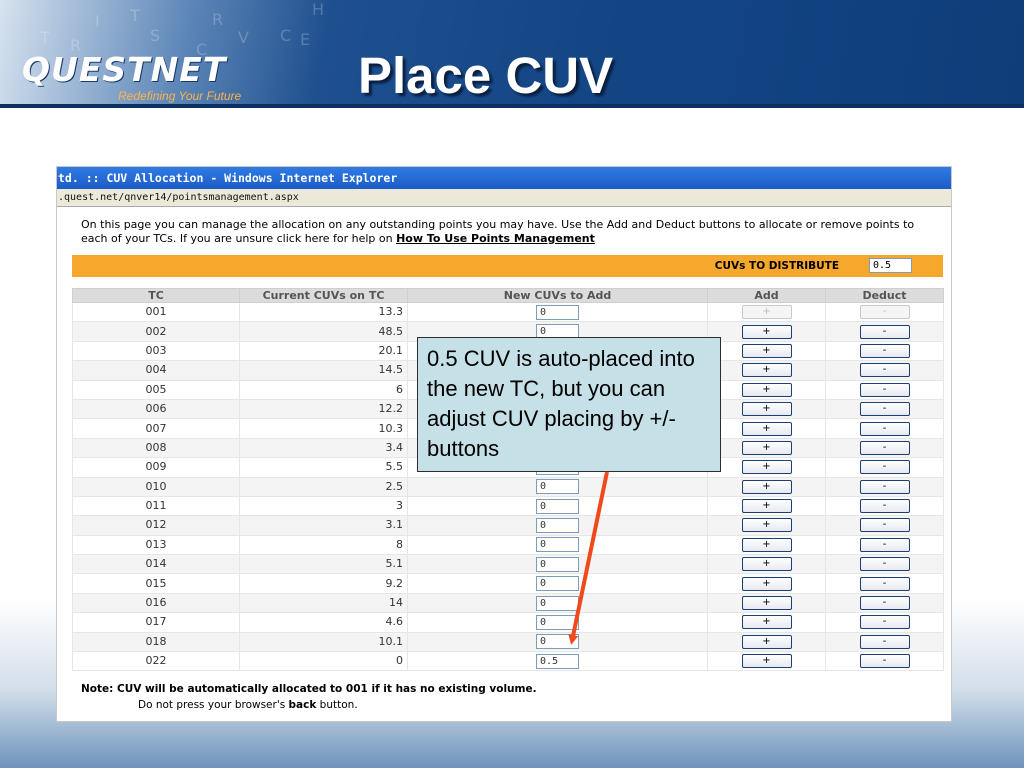 Image resolution: width=1024 pixels, height=768 pixels. Describe the element at coordinates (156, 525) in the screenshot. I see `tc-cell: 012` at that location.